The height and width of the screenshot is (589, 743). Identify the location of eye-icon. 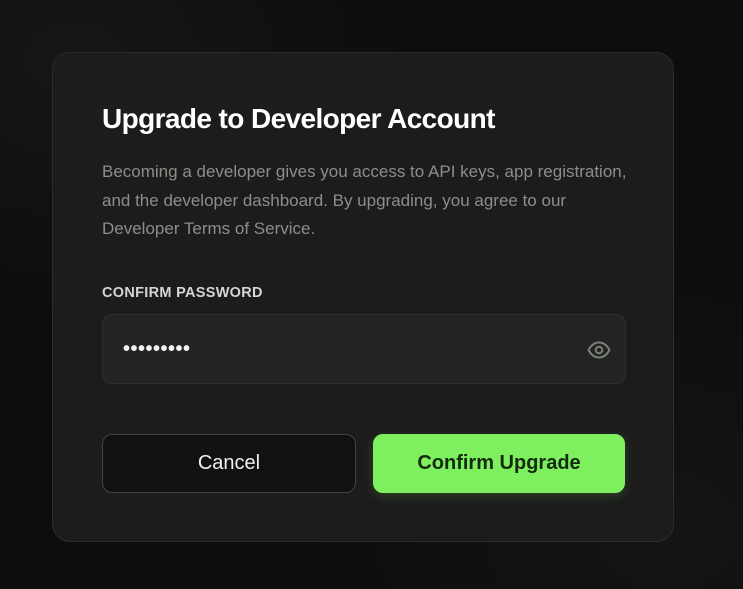
(599, 350).